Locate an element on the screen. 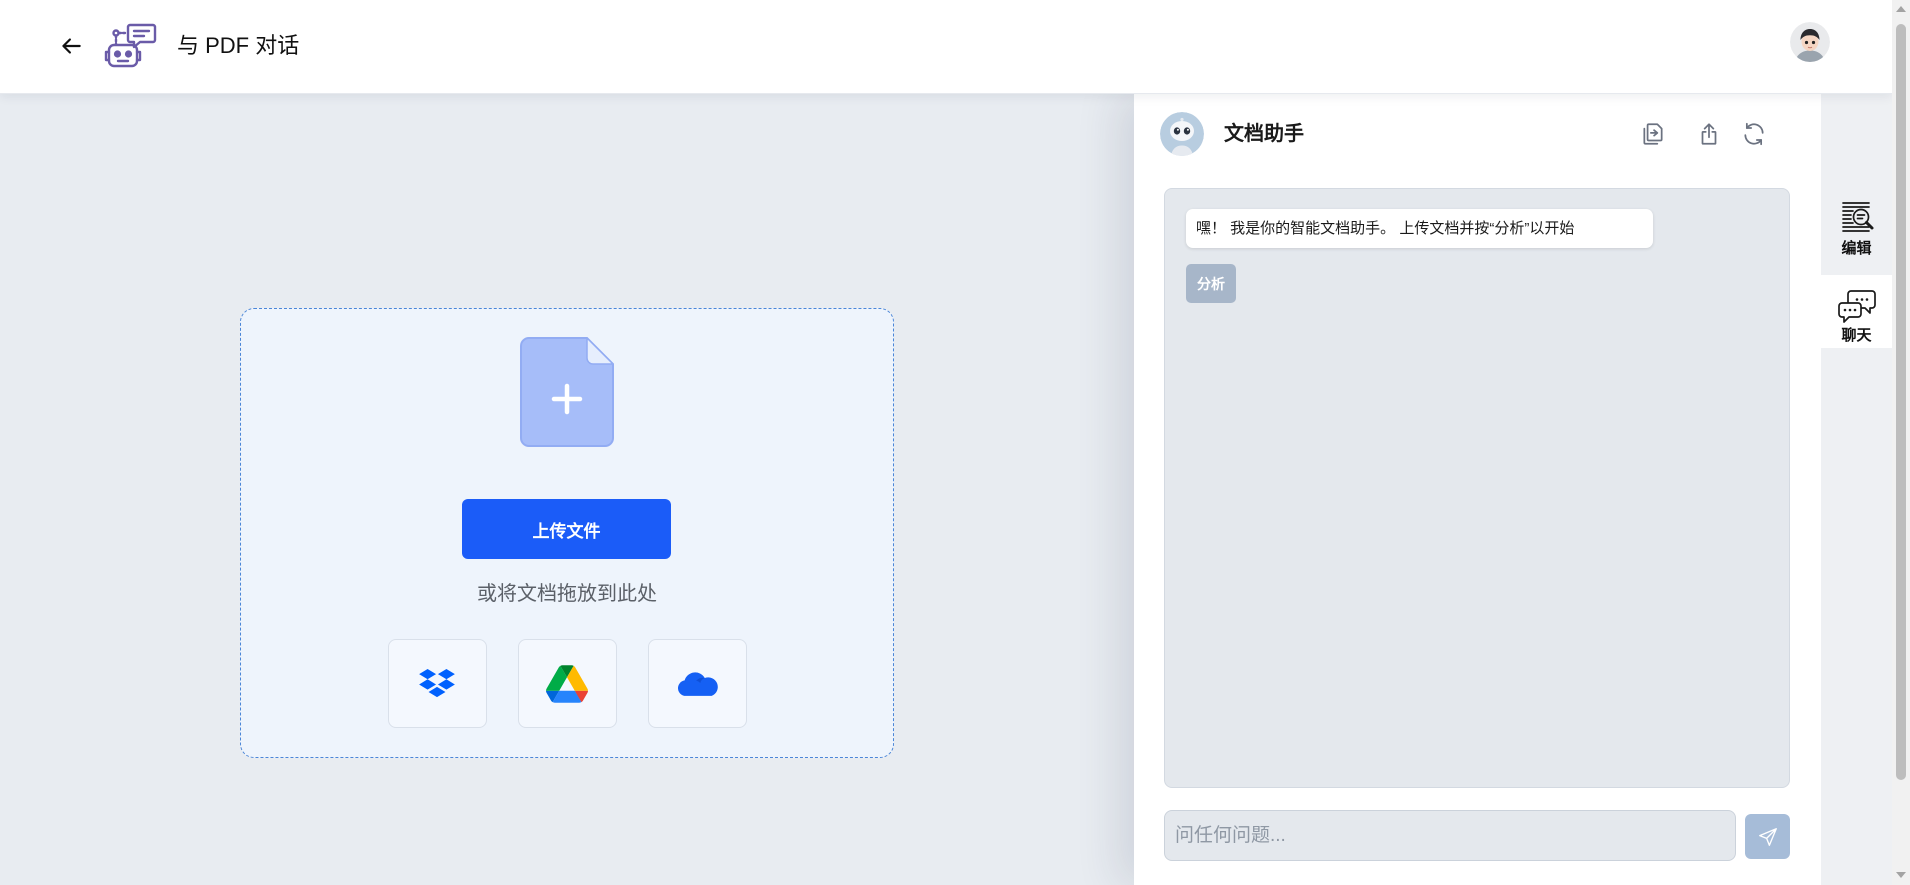 This screenshot has width=1910, height=885. page-title: 与 PDF 对话 is located at coordinates (238, 45).